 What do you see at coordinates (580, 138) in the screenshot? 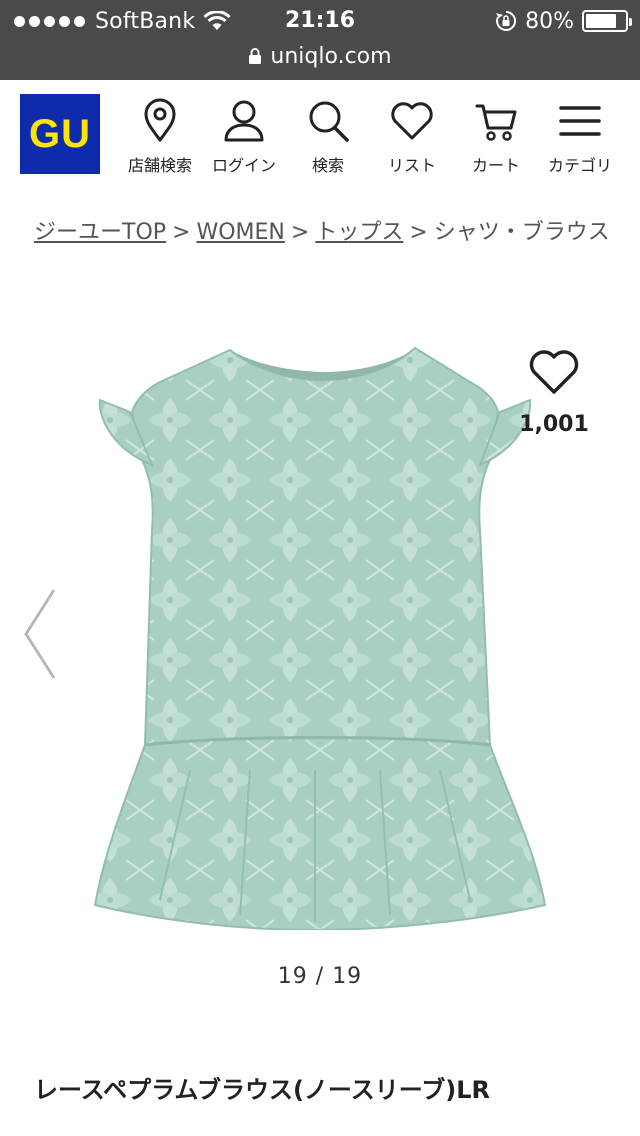
I see `nav-category: カテゴリ` at bounding box center [580, 138].